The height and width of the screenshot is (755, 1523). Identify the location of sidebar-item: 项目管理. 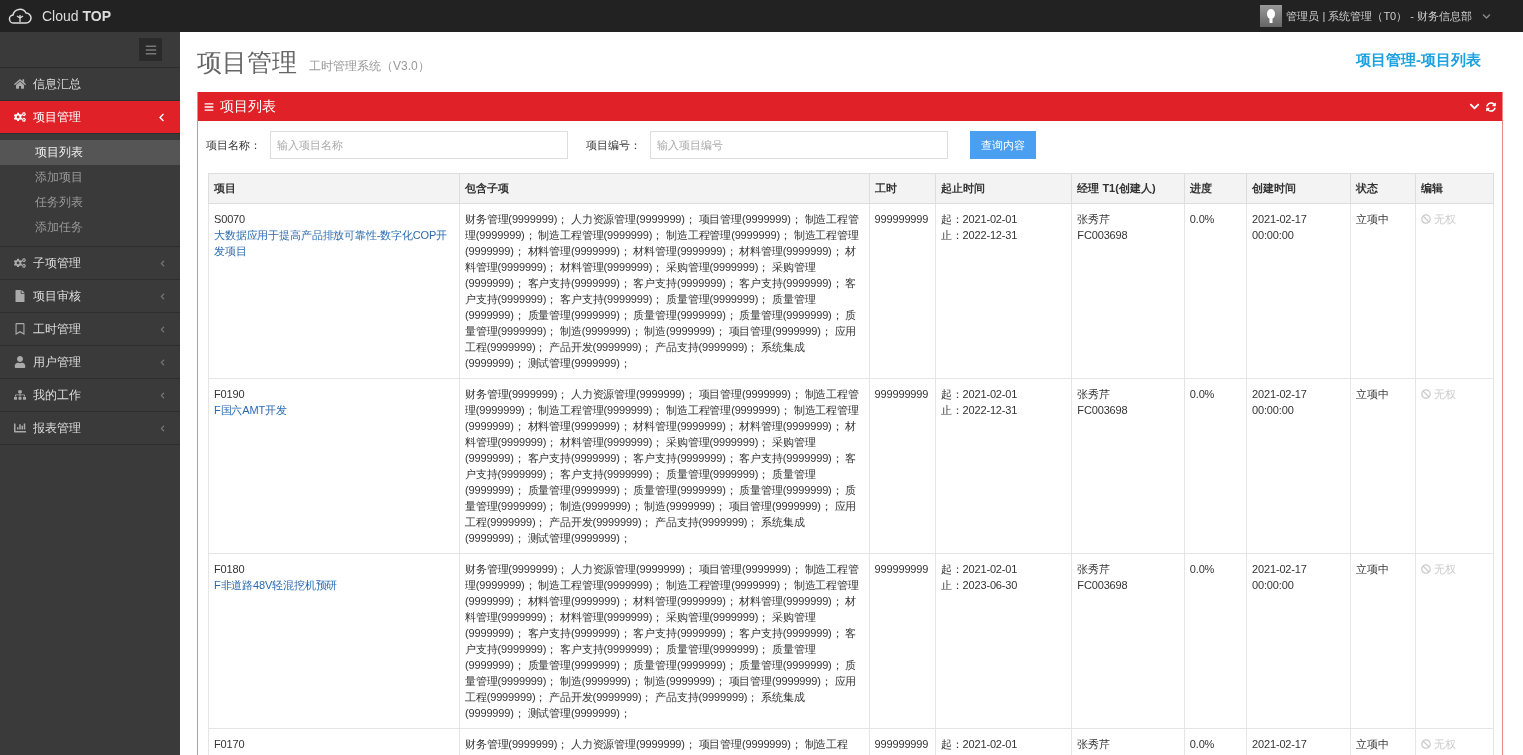
(90, 117).